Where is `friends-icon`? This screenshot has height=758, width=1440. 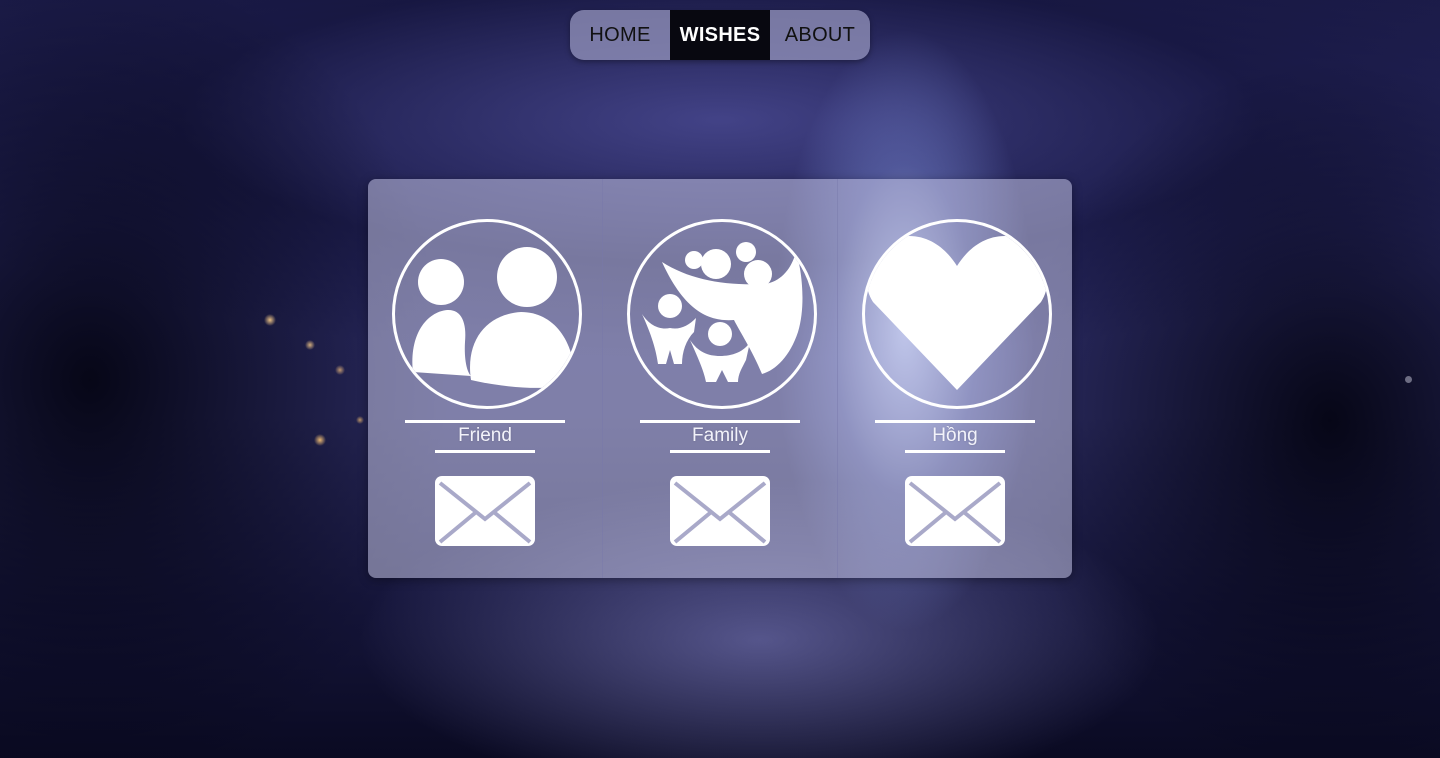 friends-icon is located at coordinates (487, 314).